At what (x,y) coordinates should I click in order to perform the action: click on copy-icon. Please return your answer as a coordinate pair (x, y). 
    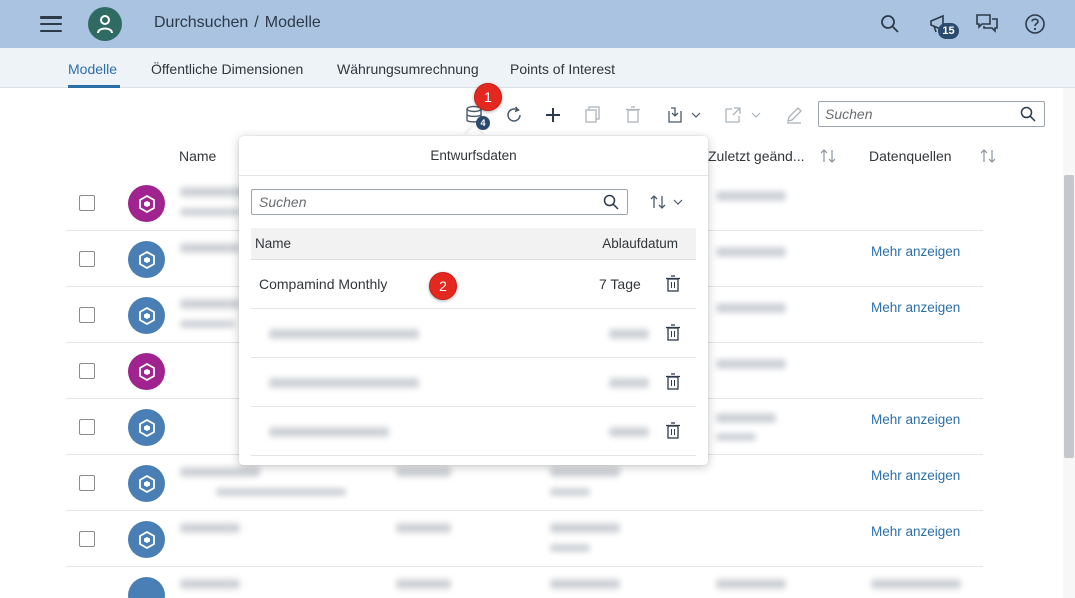
    Looking at the image, I should click on (592, 114).